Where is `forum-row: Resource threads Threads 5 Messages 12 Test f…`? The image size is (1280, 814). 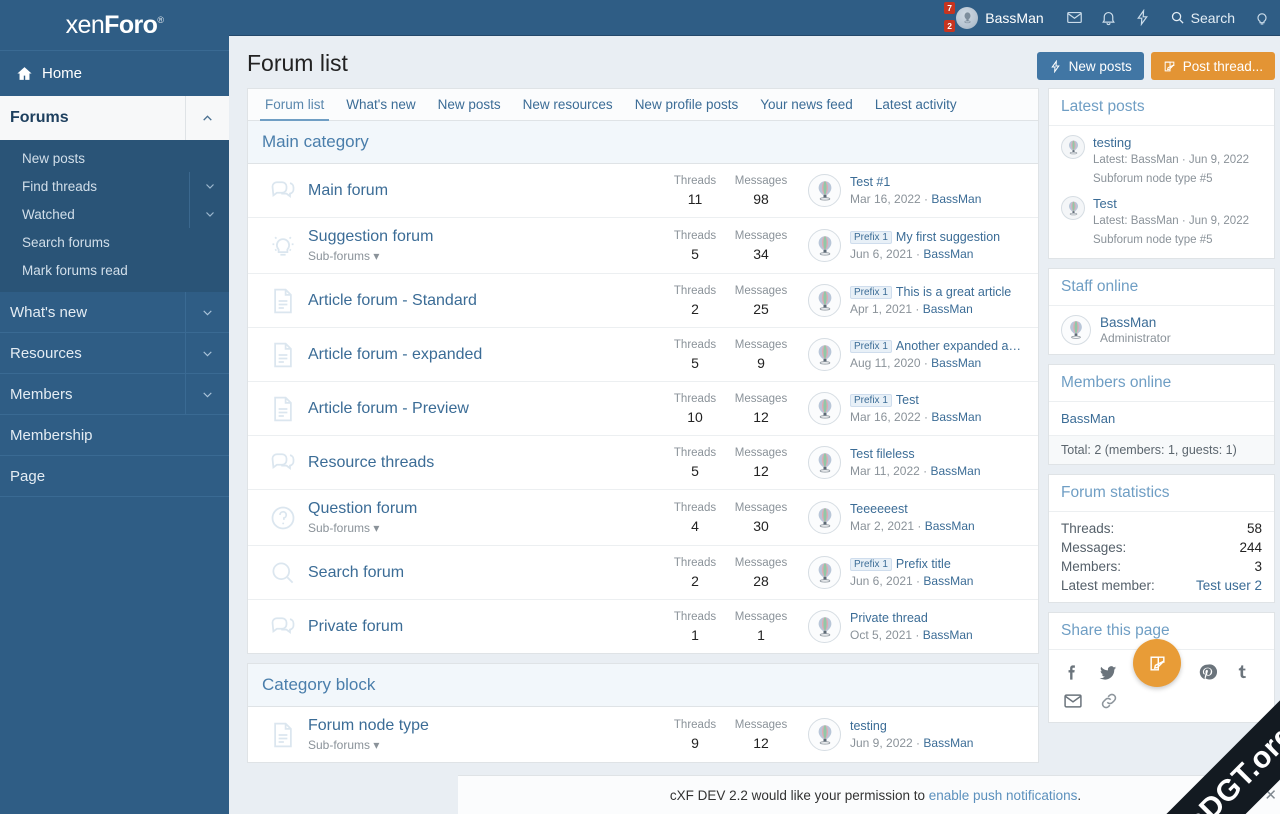
forum-row: Resource threads Threads 5 Messages 12 Test f… is located at coordinates (643, 463).